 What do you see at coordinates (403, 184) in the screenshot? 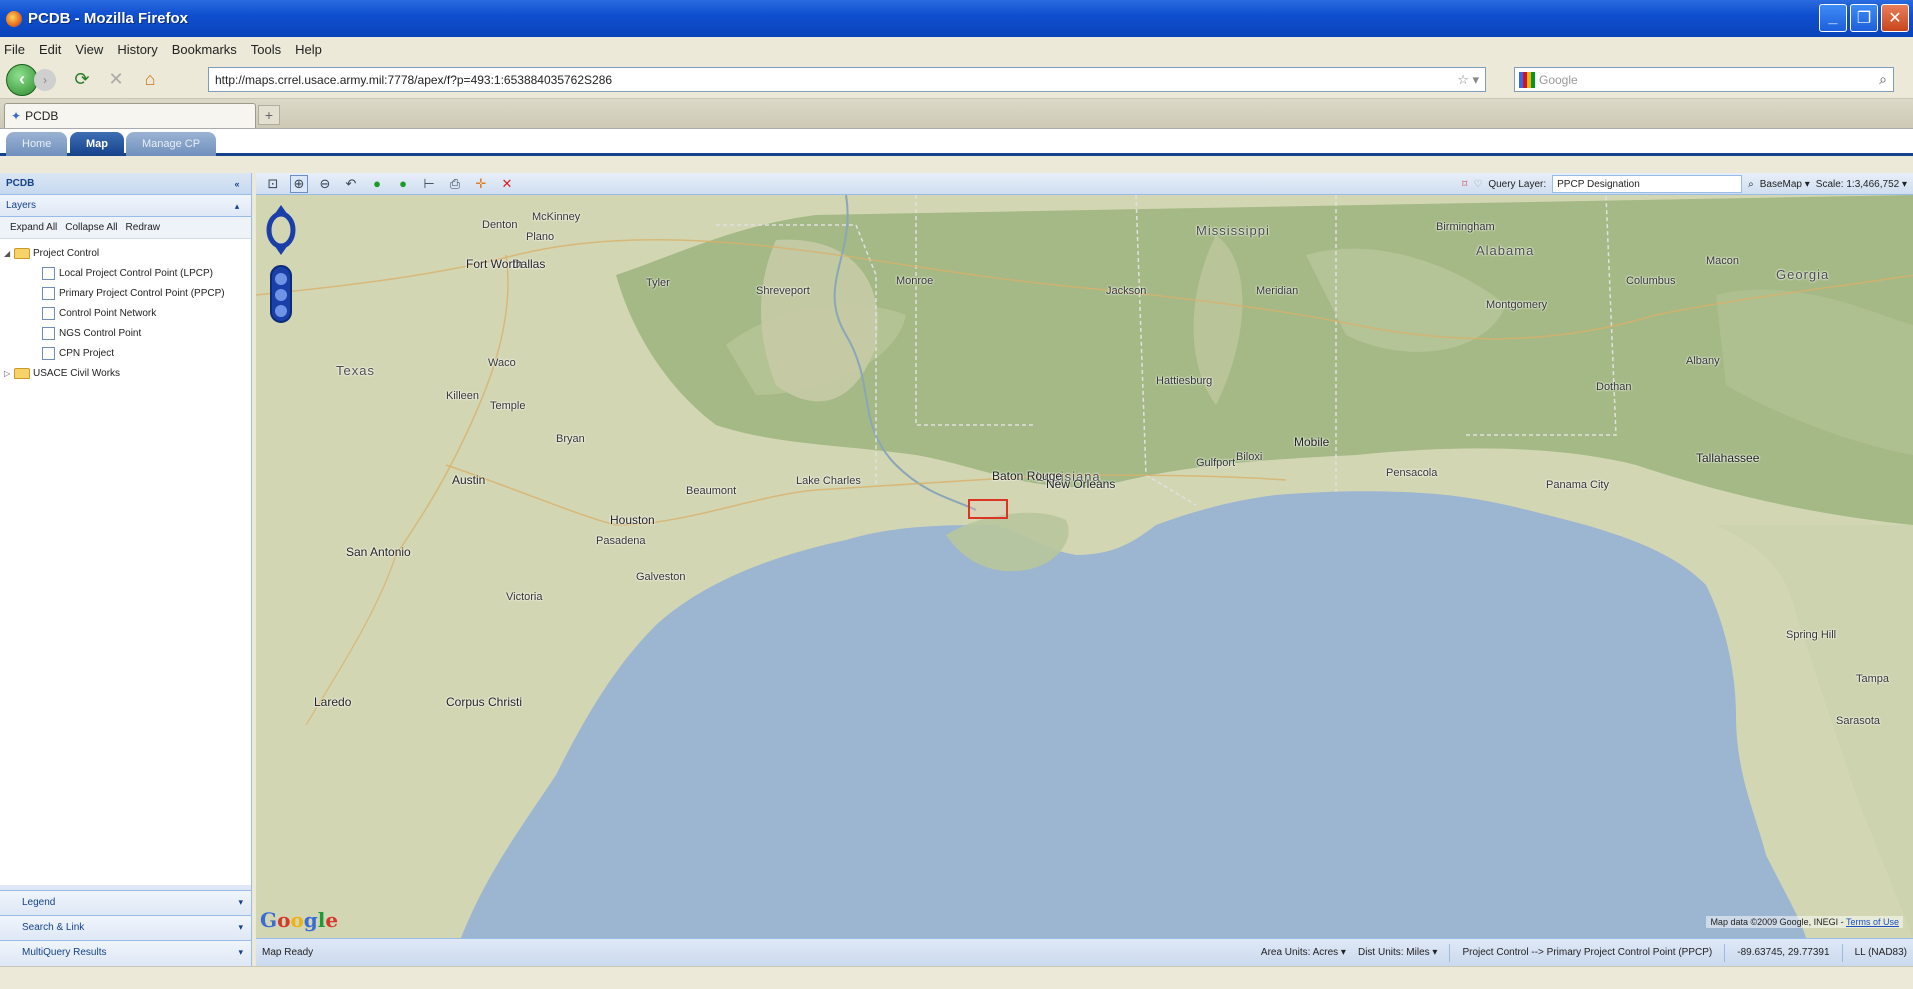
I see `zoom-out-icon: ●` at bounding box center [403, 184].